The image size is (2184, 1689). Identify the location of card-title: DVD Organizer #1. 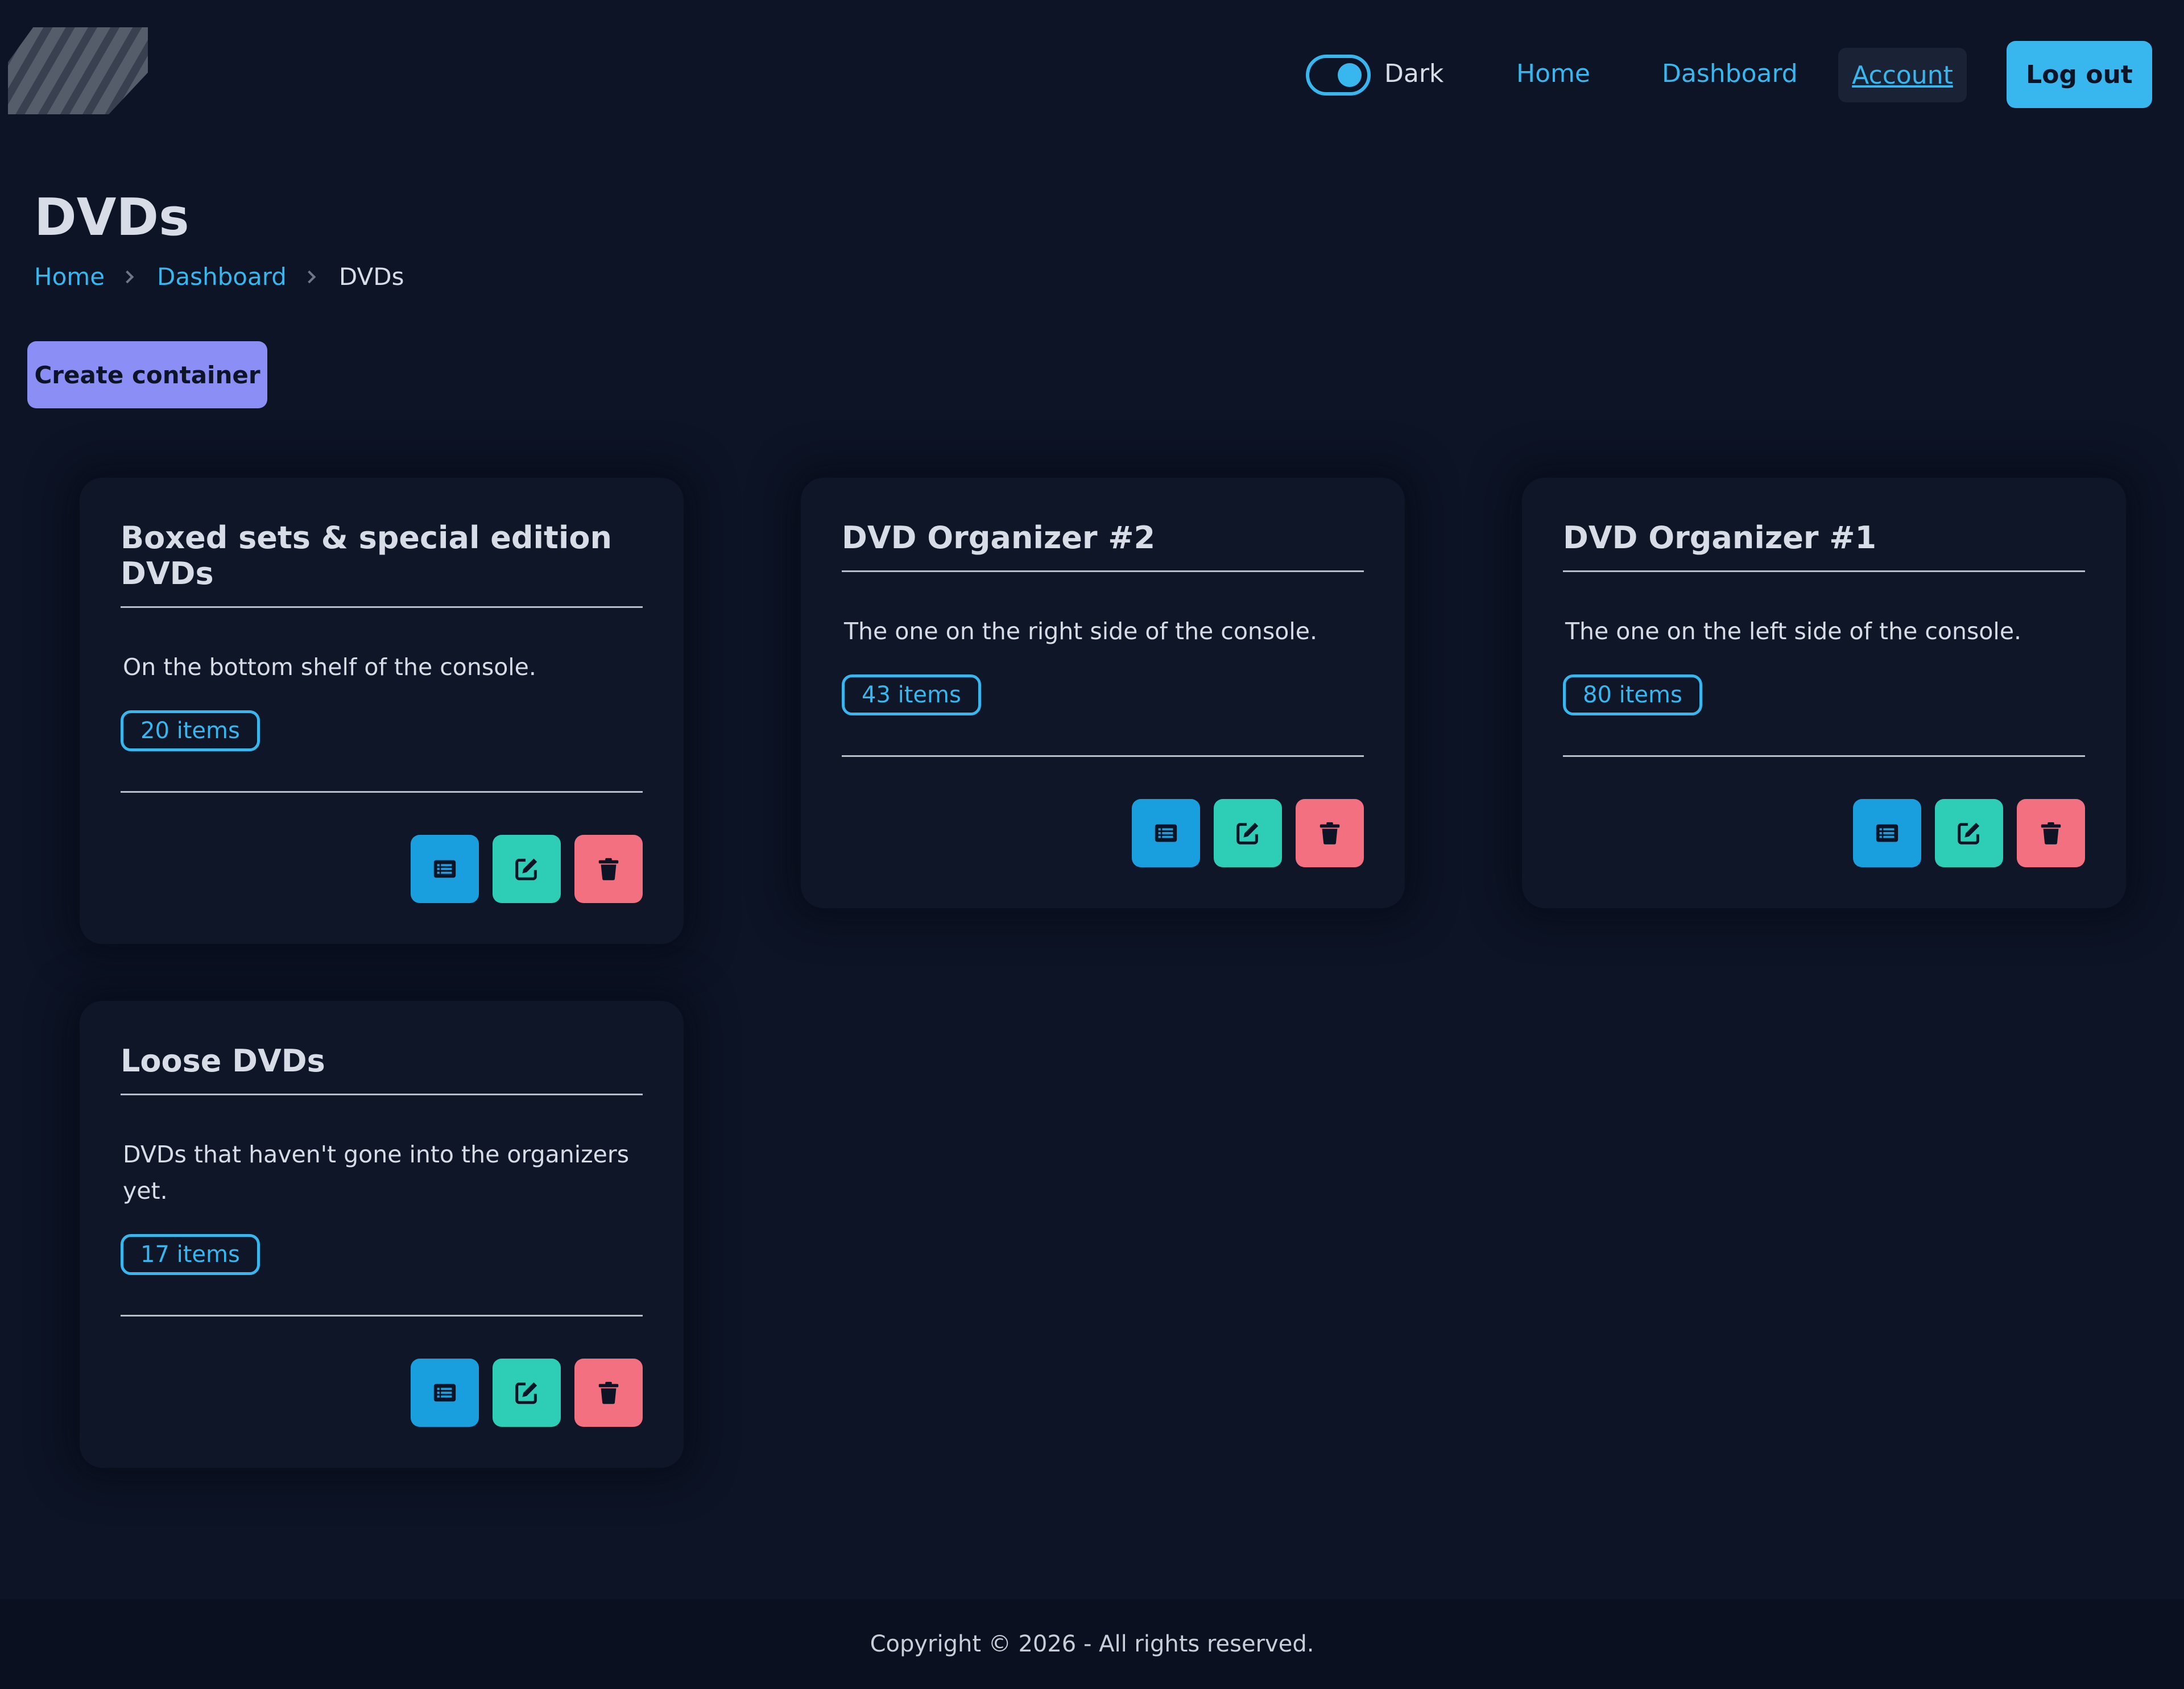
(1824, 525).